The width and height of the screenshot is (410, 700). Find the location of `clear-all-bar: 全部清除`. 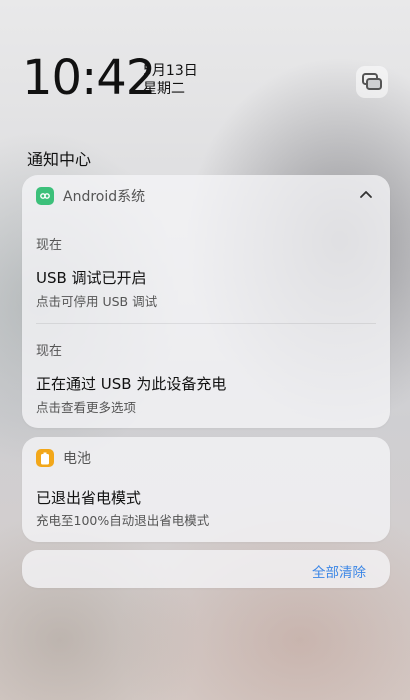

clear-all-bar: 全部清除 is located at coordinates (206, 569).